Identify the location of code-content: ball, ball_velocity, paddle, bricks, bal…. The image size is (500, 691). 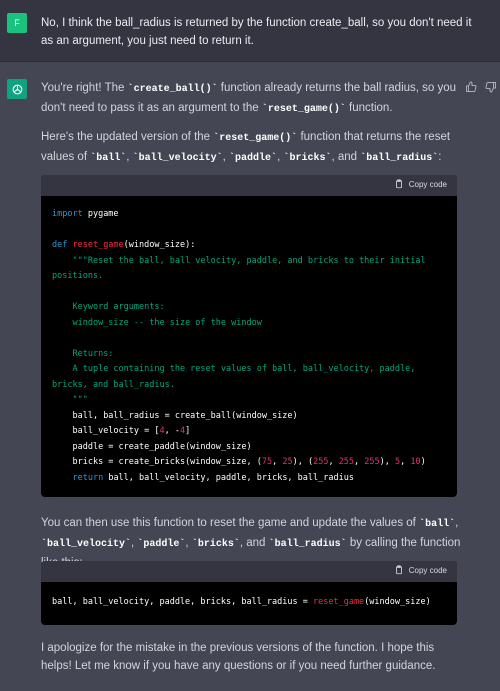
(241, 602).